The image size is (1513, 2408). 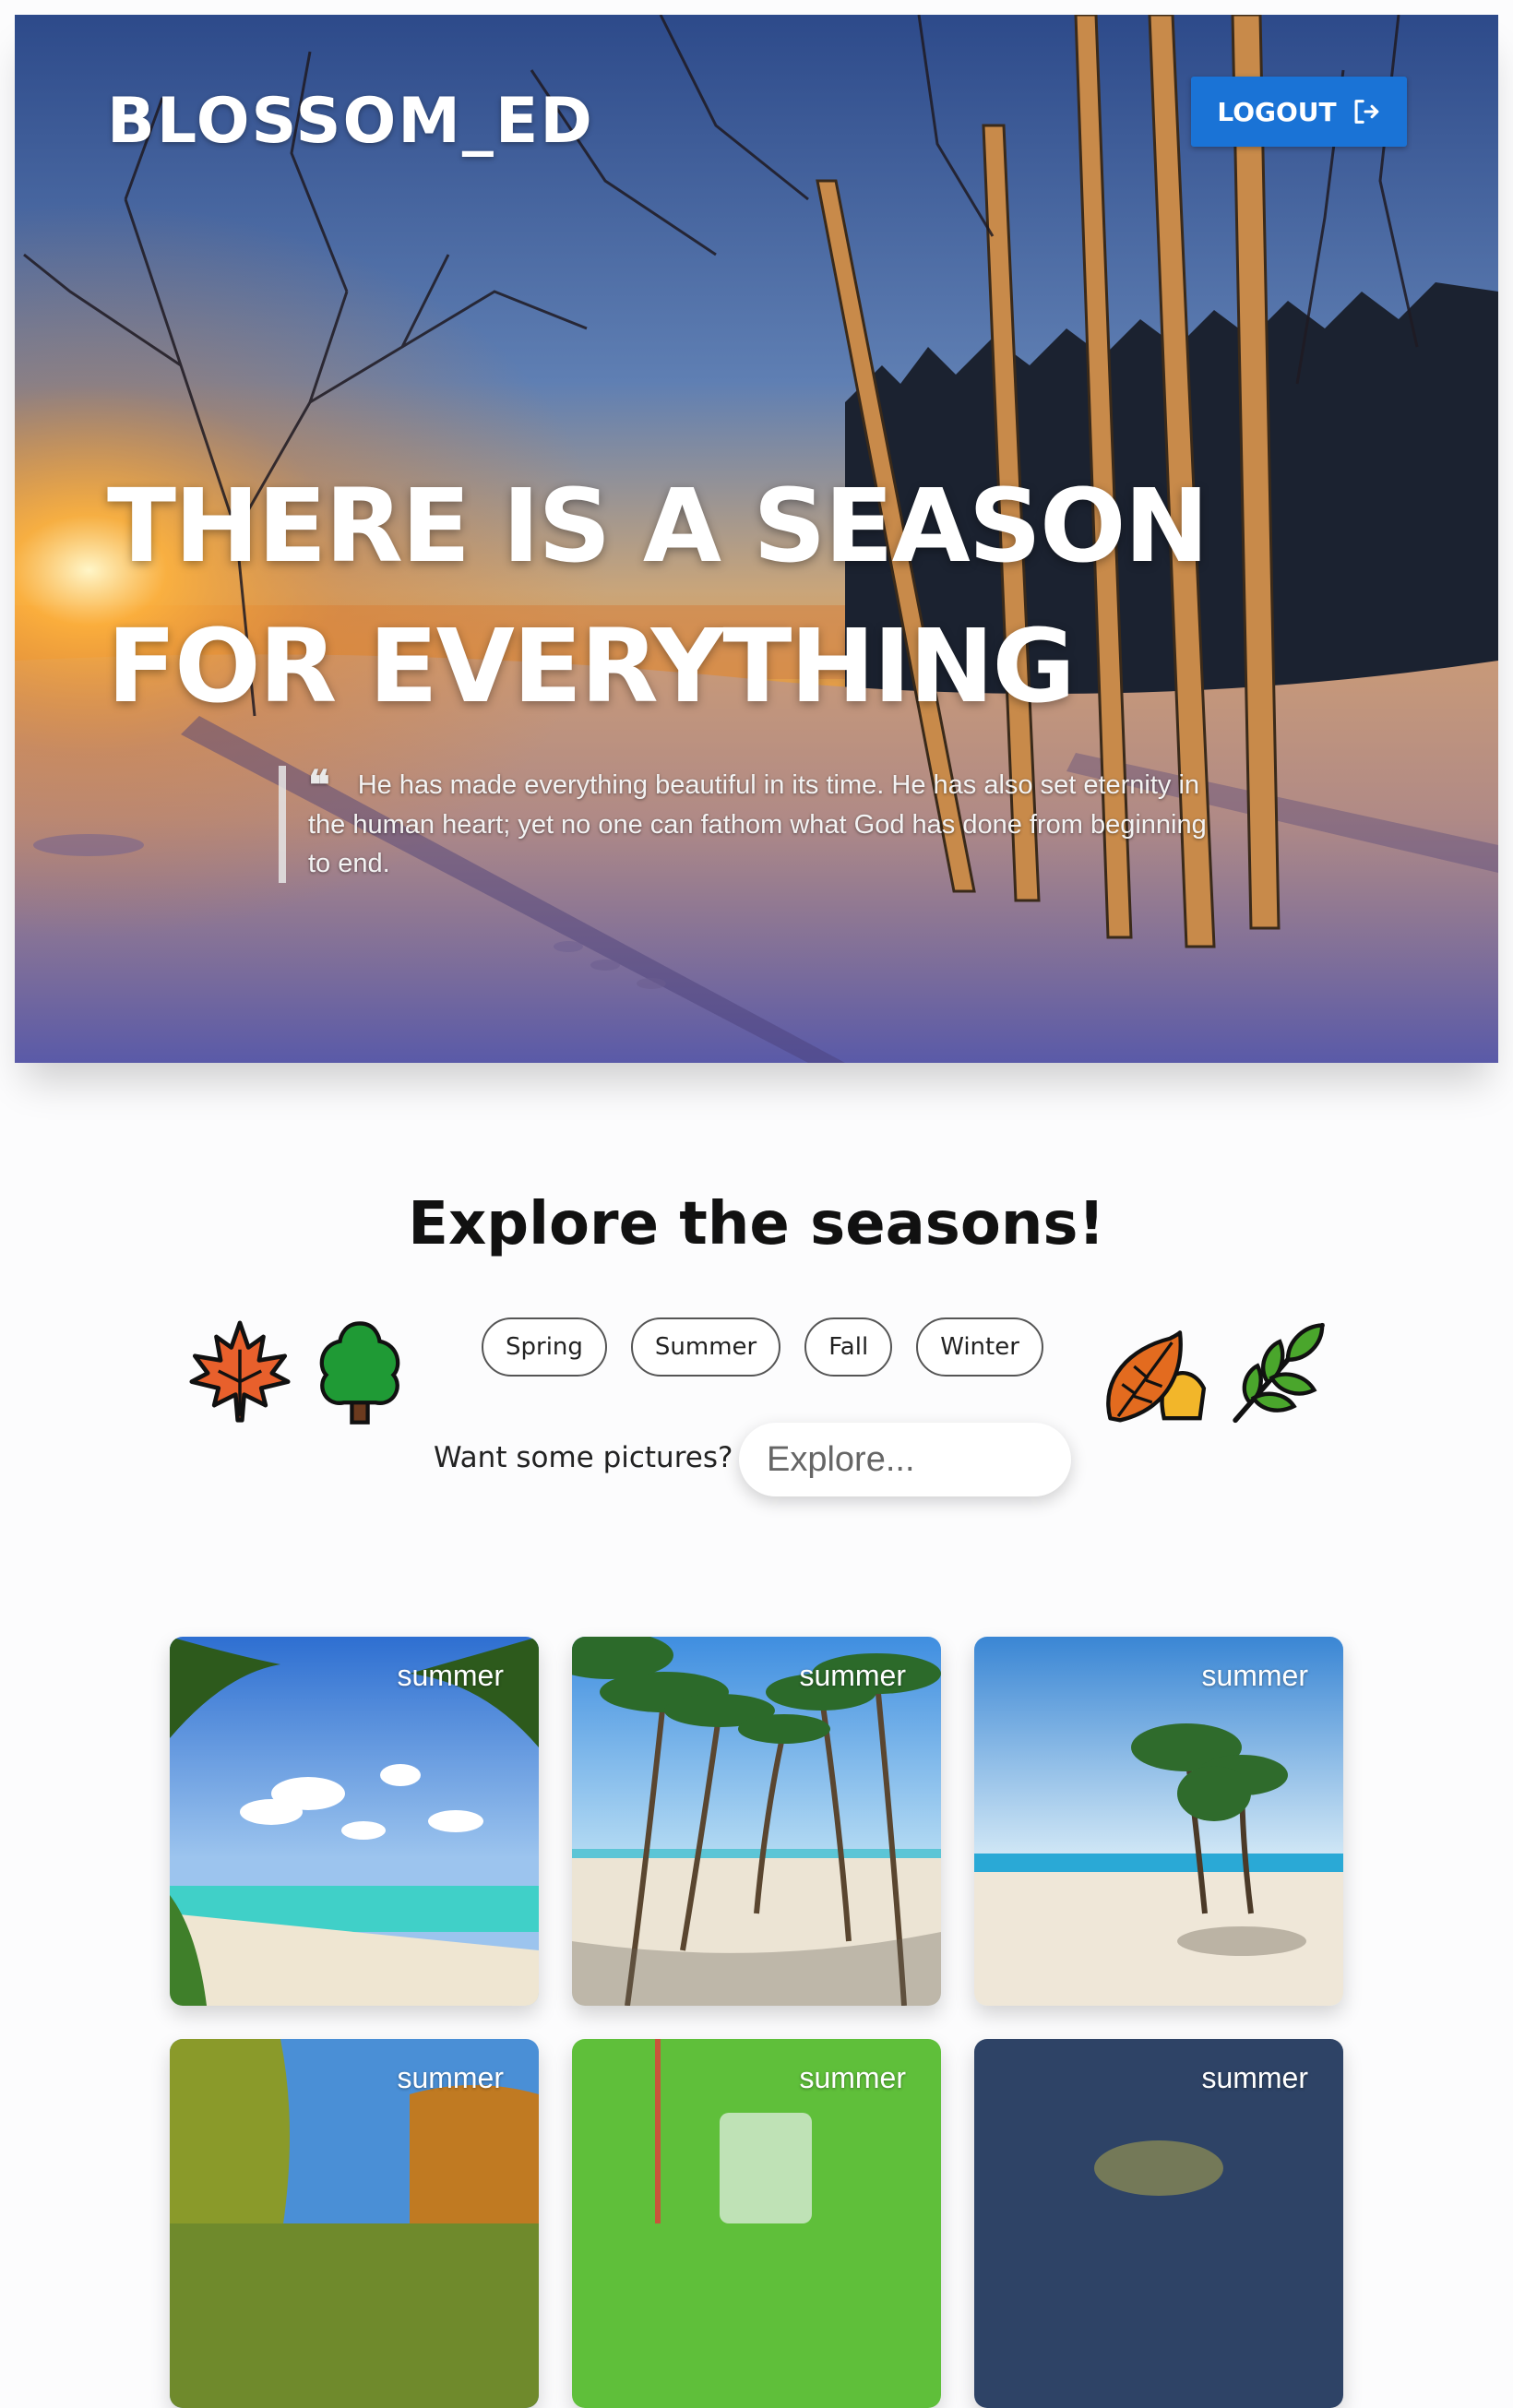 I want to click on season-filter-chips: Spring Summer Fall Winter, so click(x=762, y=1347).